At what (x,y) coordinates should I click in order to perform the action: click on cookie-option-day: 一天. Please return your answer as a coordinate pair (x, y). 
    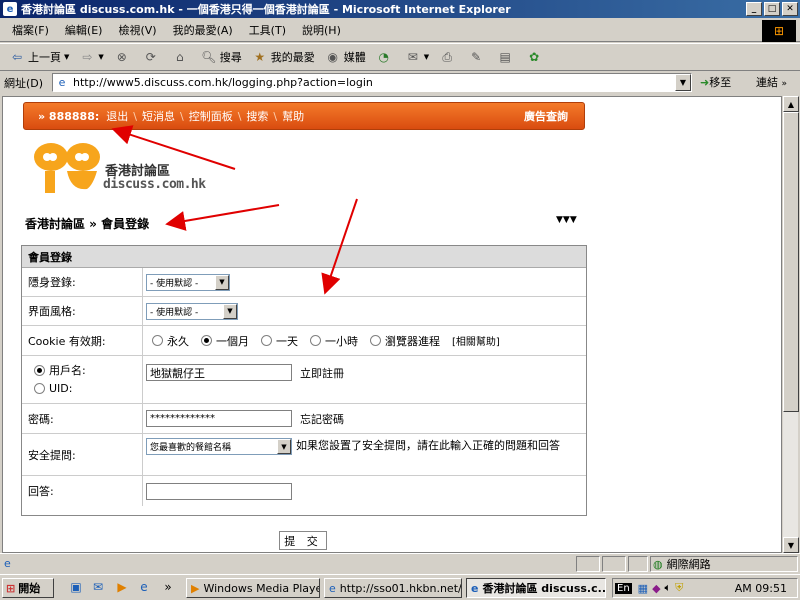
    Looking at the image, I should click on (279, 341).